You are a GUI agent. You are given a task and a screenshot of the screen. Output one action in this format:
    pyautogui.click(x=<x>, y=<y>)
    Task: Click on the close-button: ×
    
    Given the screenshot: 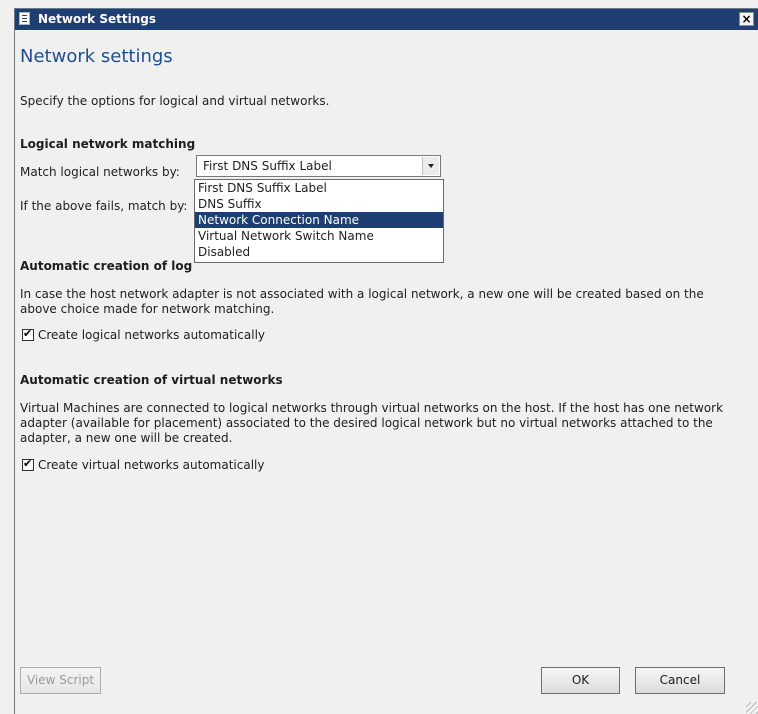 What is the action you would take?
    pyautogui.click(x=746, y=19)
    